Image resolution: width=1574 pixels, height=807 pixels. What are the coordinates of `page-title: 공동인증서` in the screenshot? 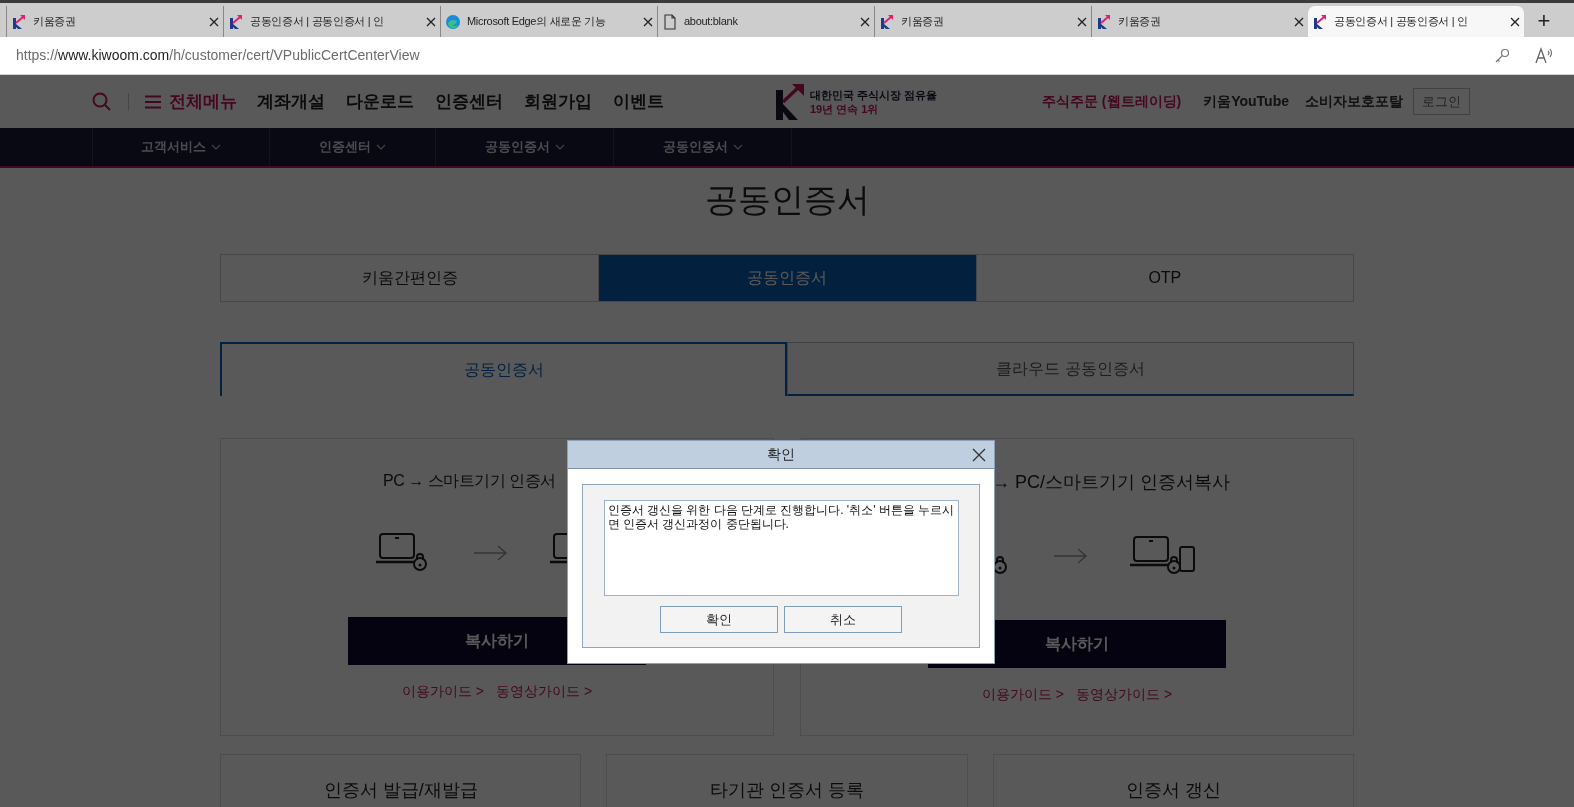 It's located at (787, 200).